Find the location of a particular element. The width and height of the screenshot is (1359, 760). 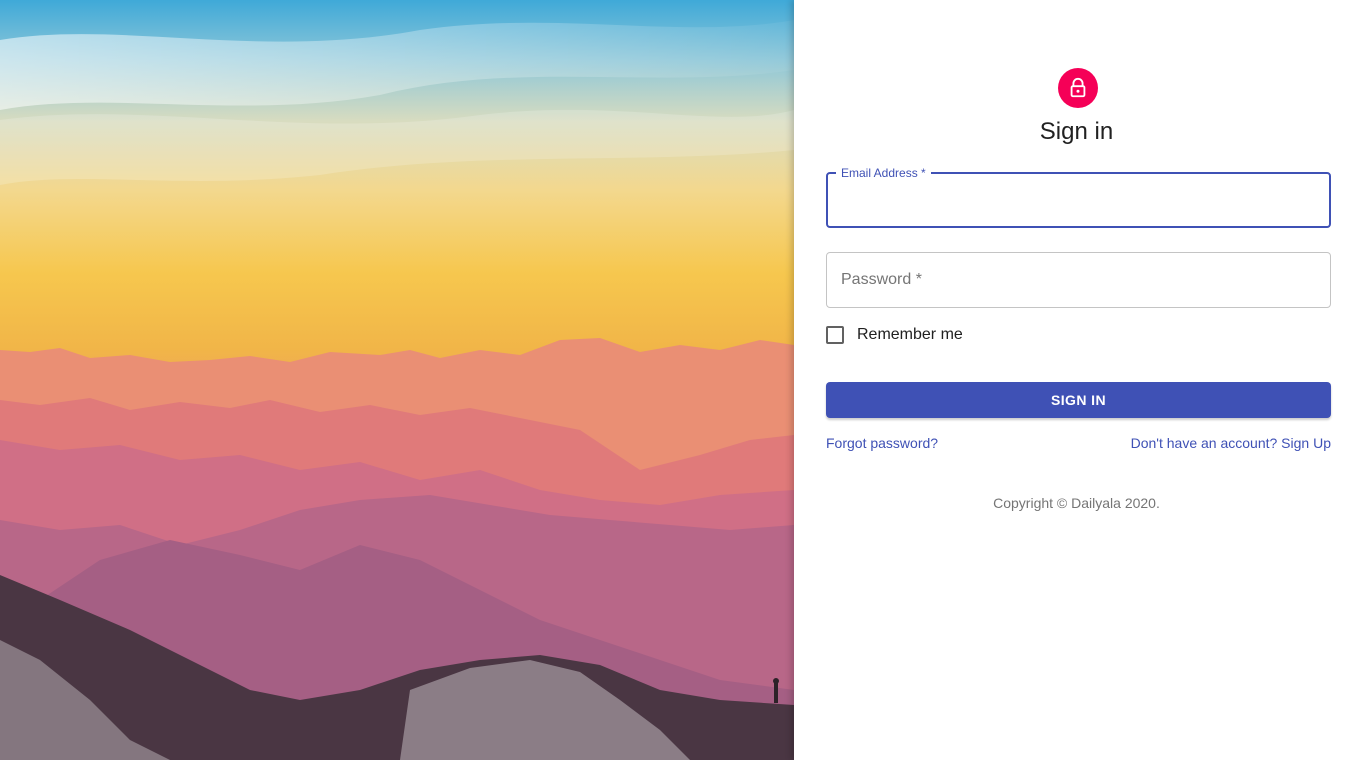

sign-up-link: Don't have an account? Sign Up is located at coordinates (1231, 443).